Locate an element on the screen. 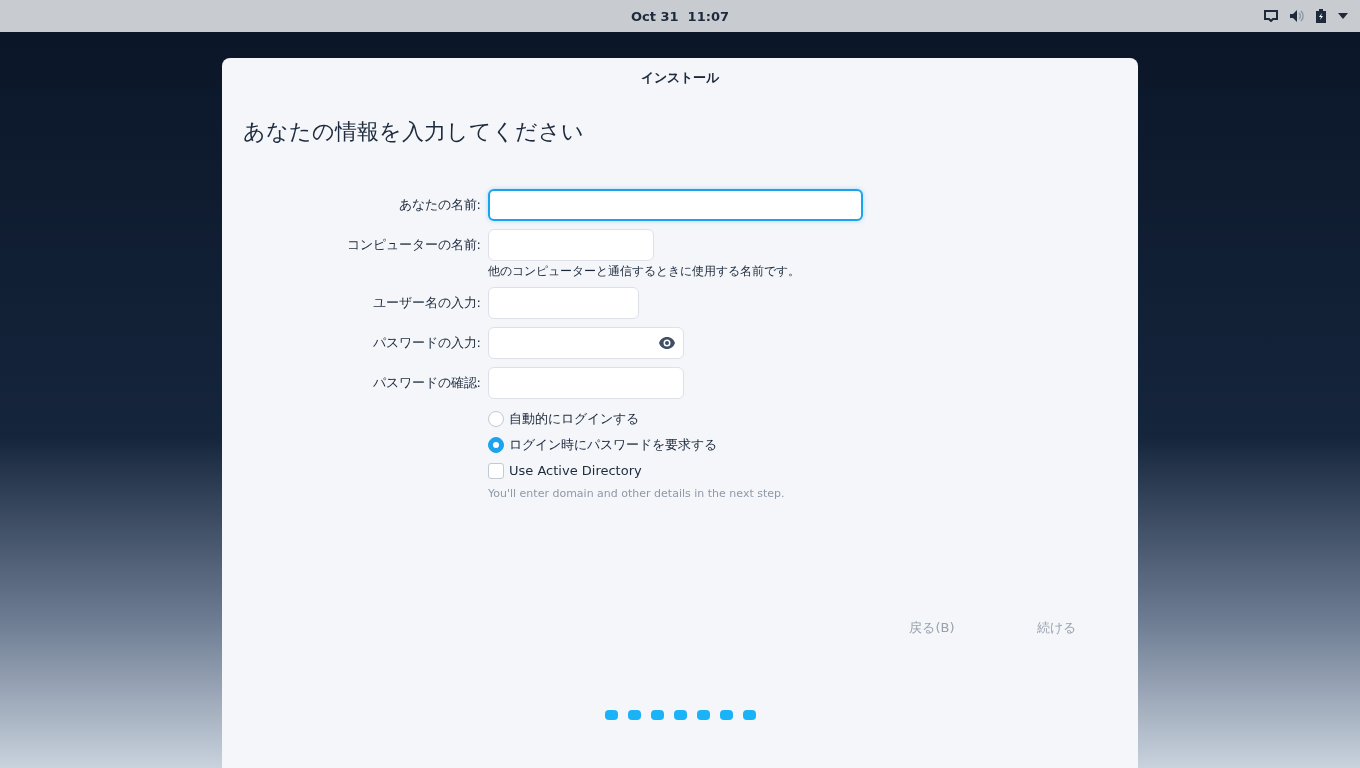  checkbox is located at coordinates (496, 470).